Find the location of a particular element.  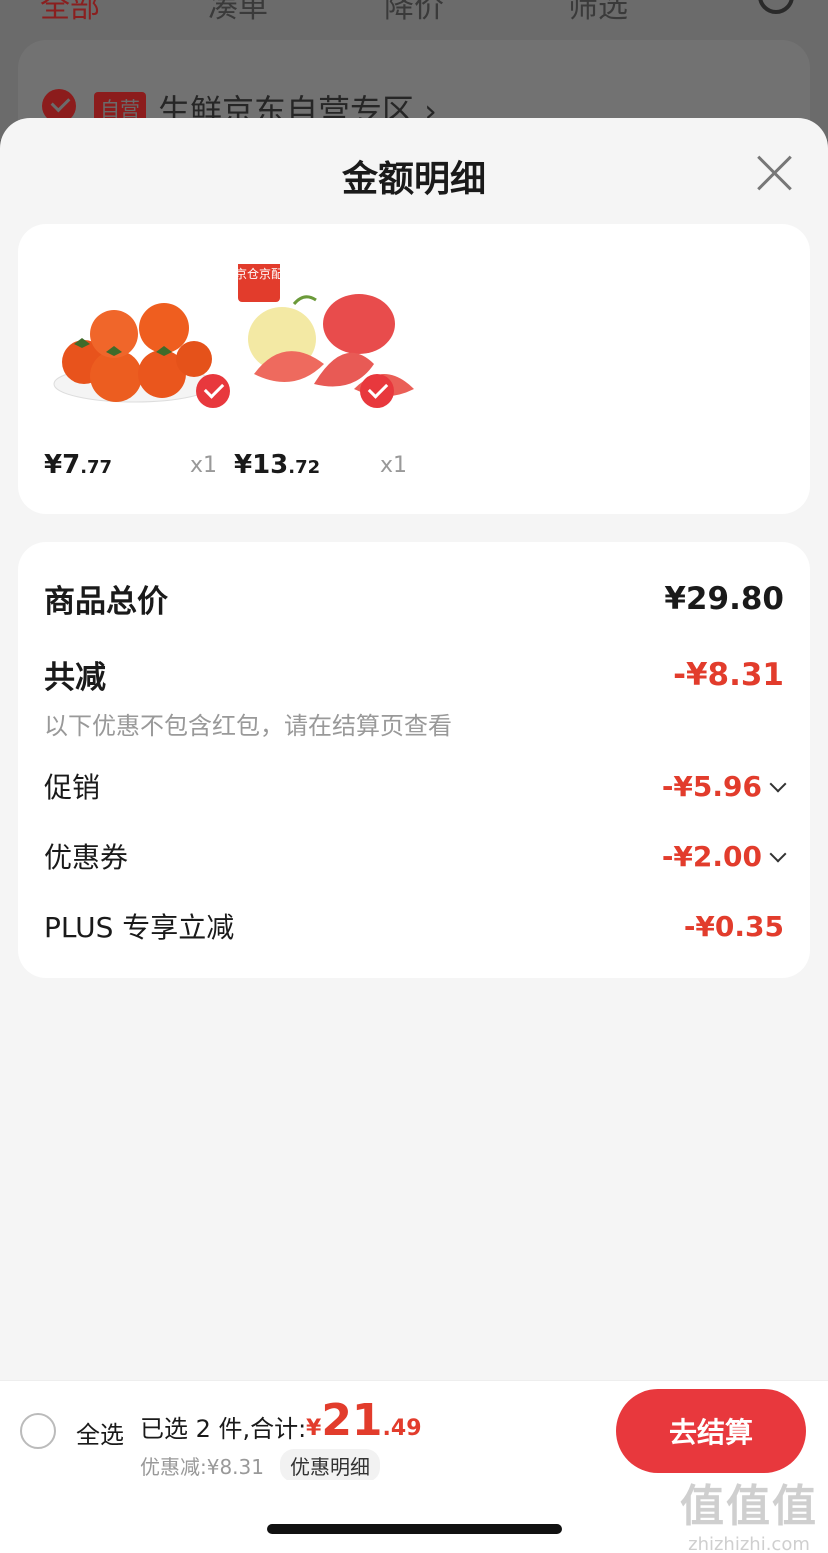

checkout-bar: 全选 已选 2 件,合计: ¥21.49 优惠减:¥8.31 优惠明细 去结算 is located at coordinates (414, 1431).